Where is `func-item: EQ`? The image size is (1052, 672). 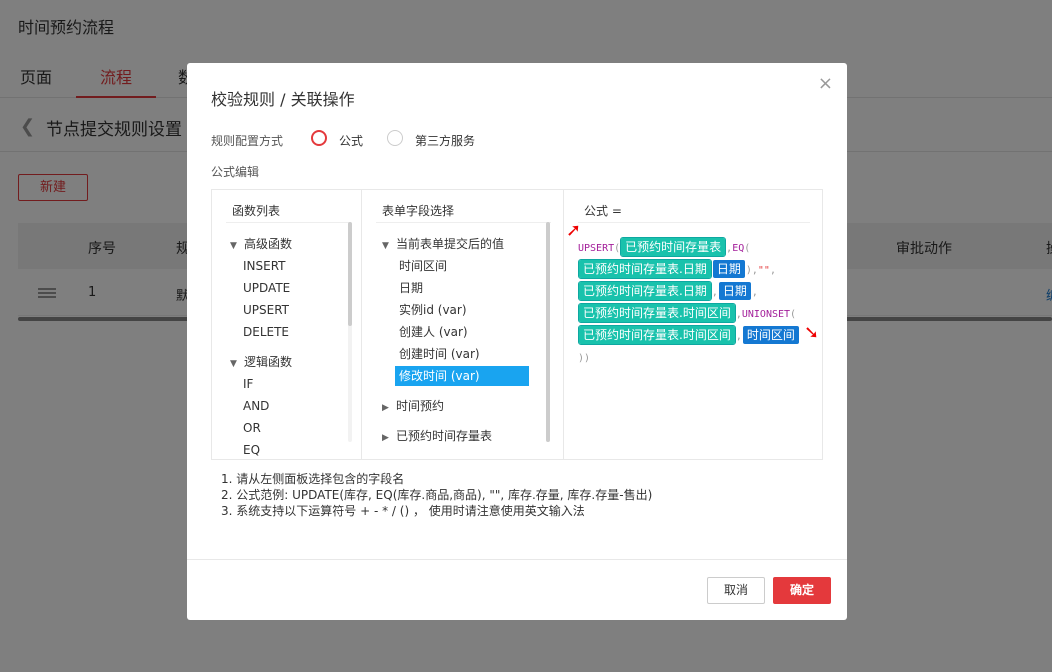 func-item: EQ is located at coordinates (251, 449).